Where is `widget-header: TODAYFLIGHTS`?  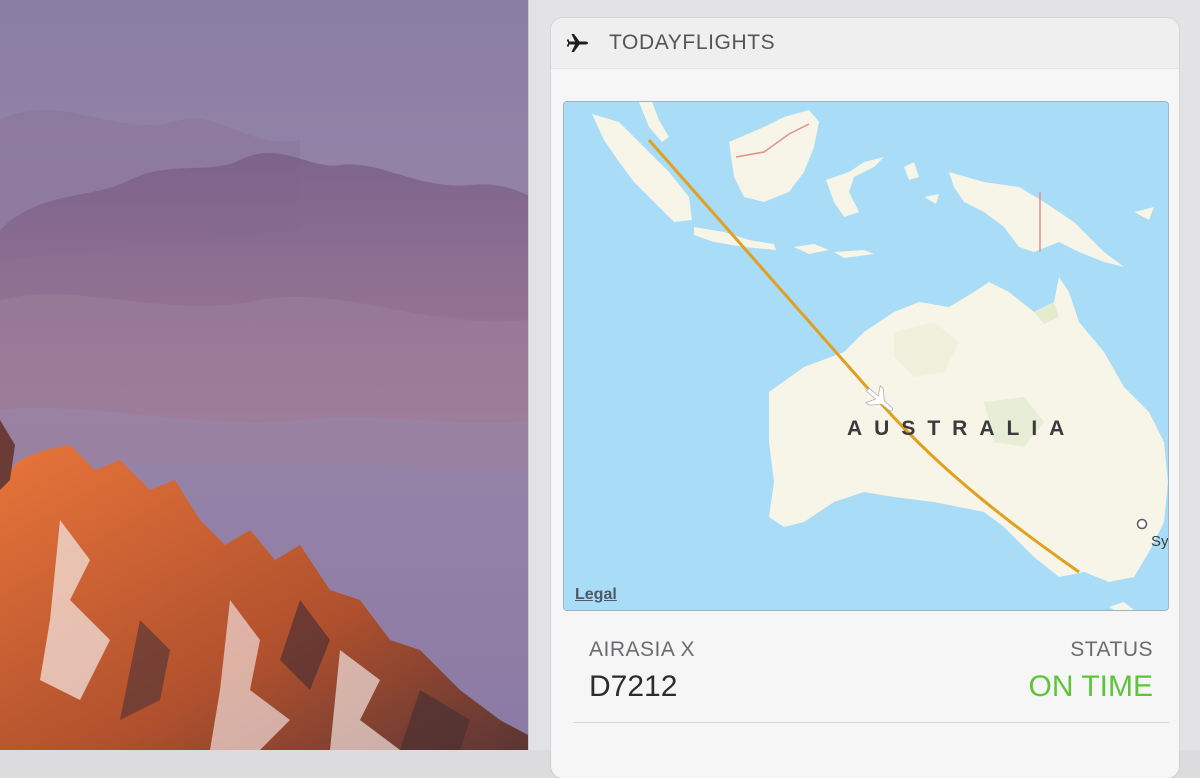 widget-header: TODAYFLIGHTS is located at coordinates (865, 43).